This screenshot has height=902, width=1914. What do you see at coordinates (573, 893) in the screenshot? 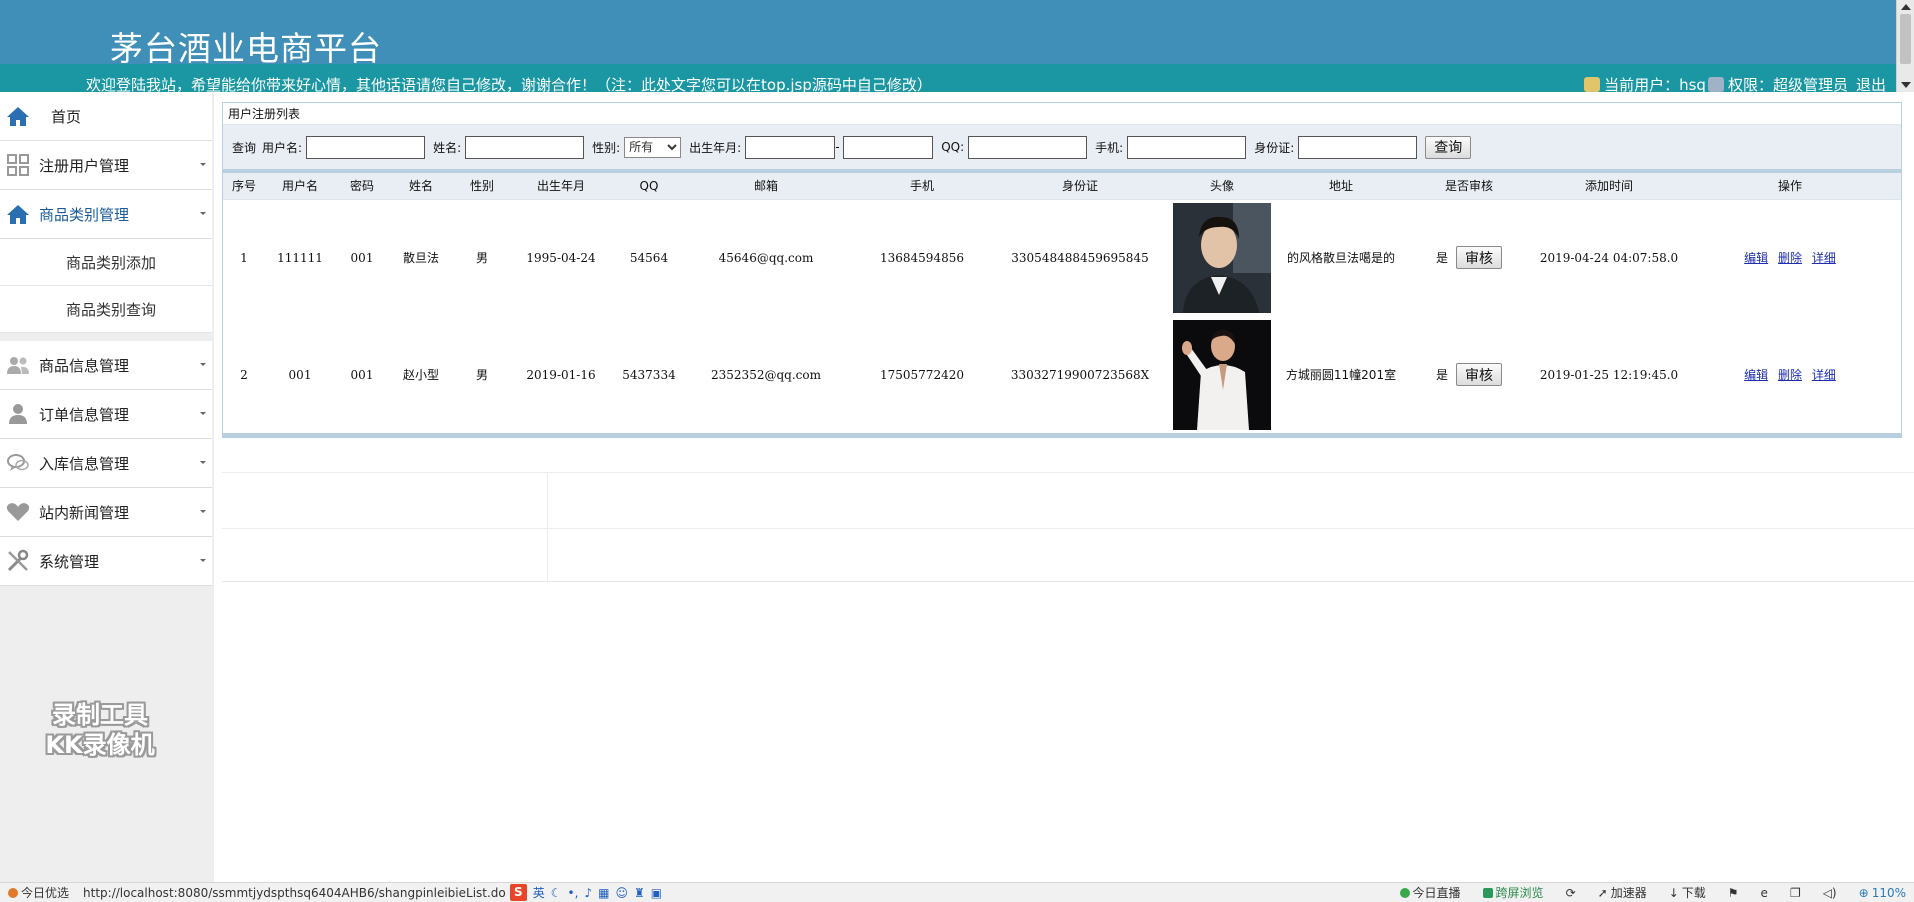
I see `punctuation-icon: •,` at bounding box center [573, 893].